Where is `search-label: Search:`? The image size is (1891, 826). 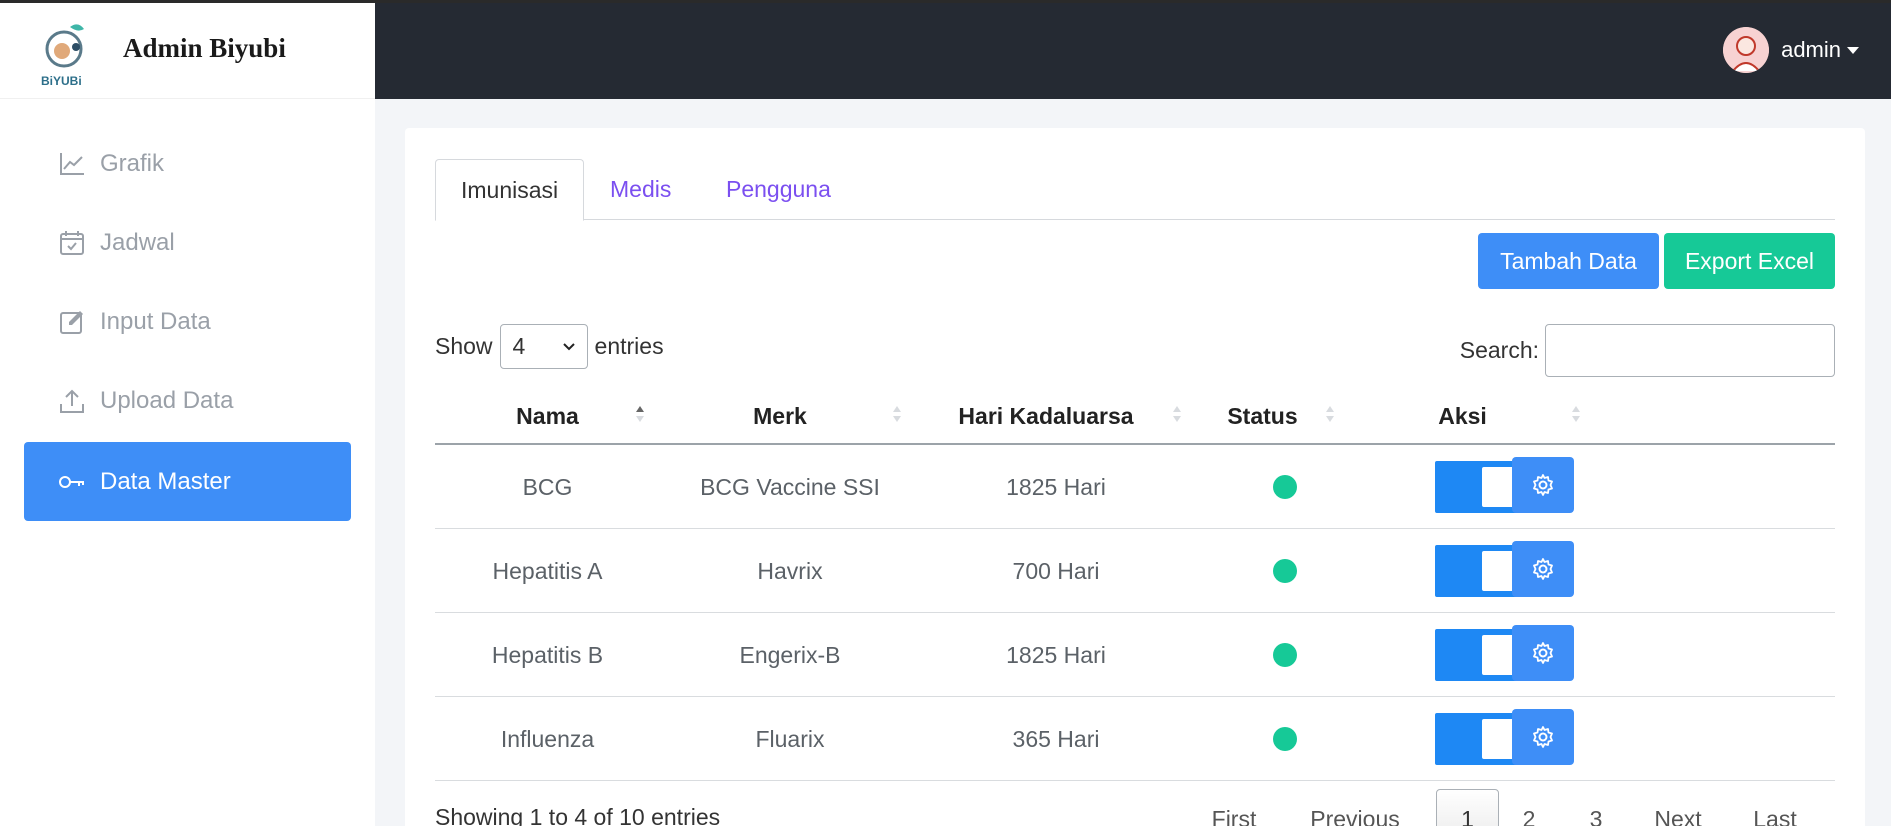 search-label: Search: is located at coordinates (1499, 350).